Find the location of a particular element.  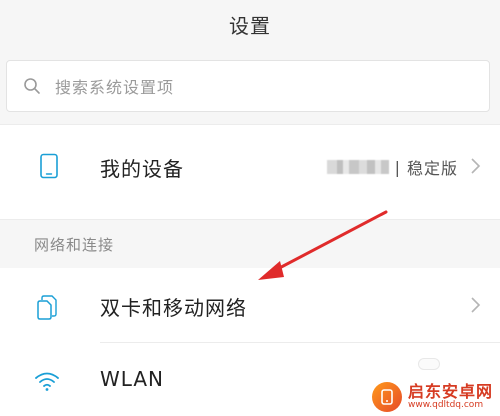

search-icon is located at coordinates (32, 86).